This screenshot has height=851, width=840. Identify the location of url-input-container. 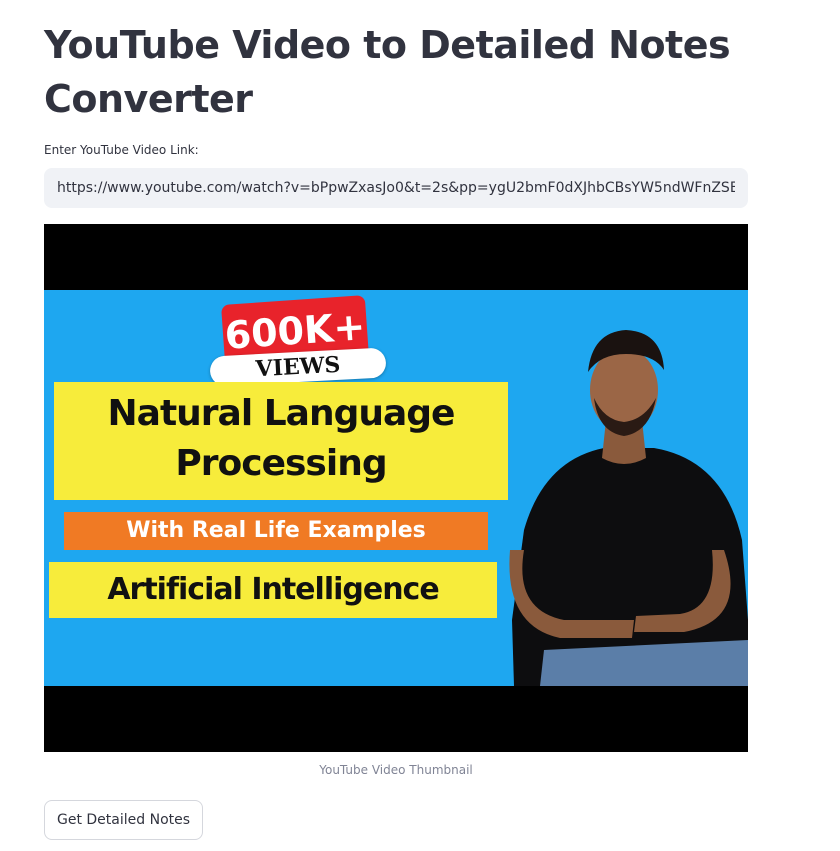
(396, 188).